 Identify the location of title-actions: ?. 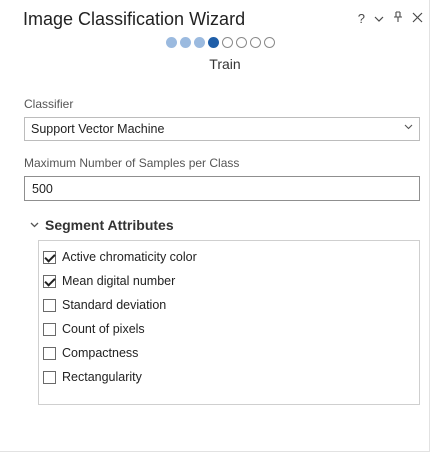
(390, 18).